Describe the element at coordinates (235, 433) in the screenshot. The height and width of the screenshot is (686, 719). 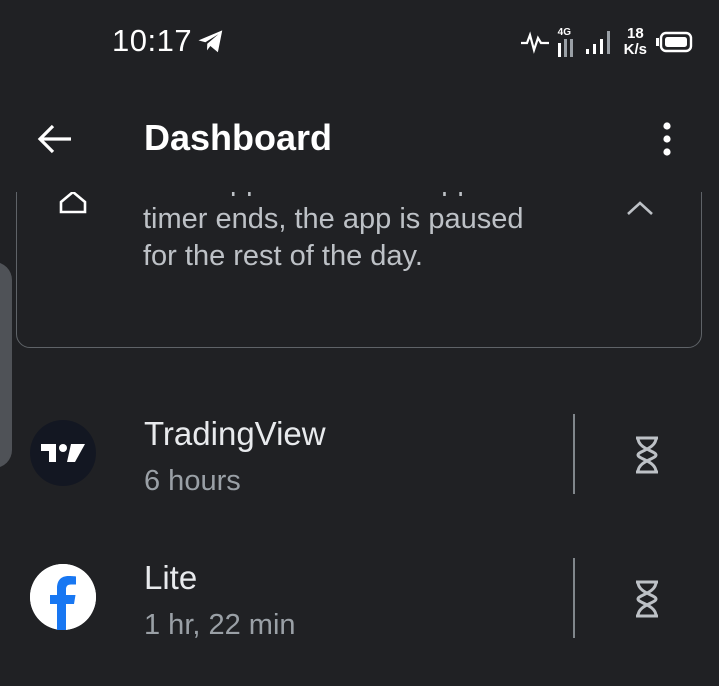
I see `app-name: TradingView` at that location.